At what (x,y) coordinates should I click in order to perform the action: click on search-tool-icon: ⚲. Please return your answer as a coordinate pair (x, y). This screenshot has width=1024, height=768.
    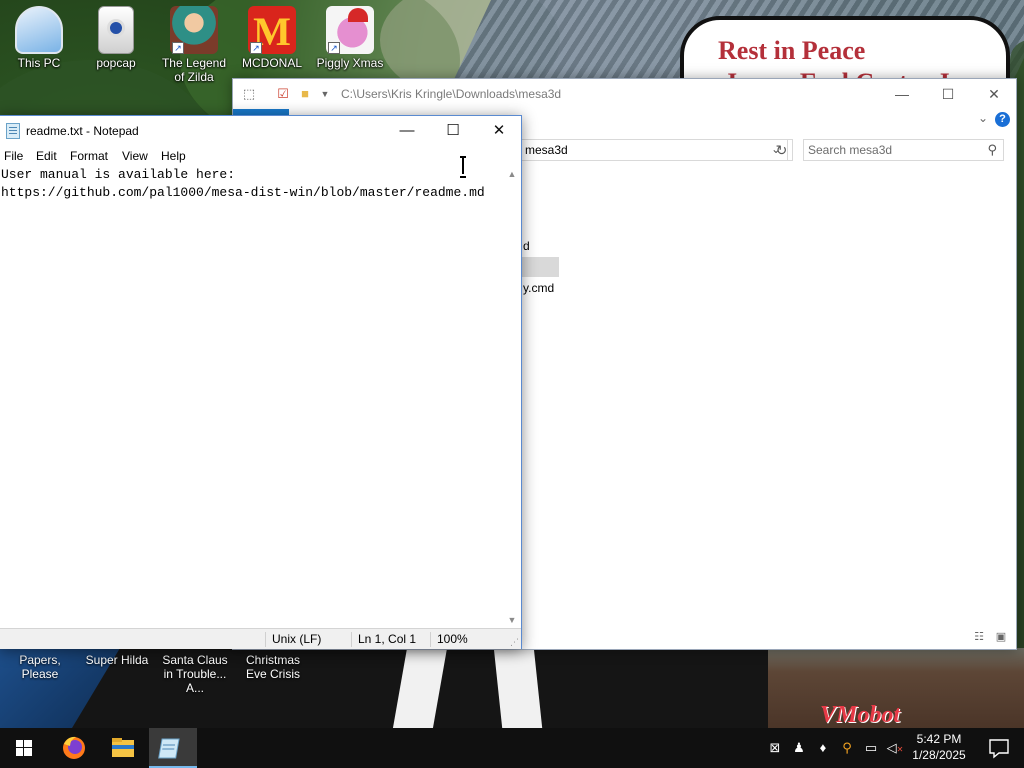
    Looking at the image, I should click on (847, 748).